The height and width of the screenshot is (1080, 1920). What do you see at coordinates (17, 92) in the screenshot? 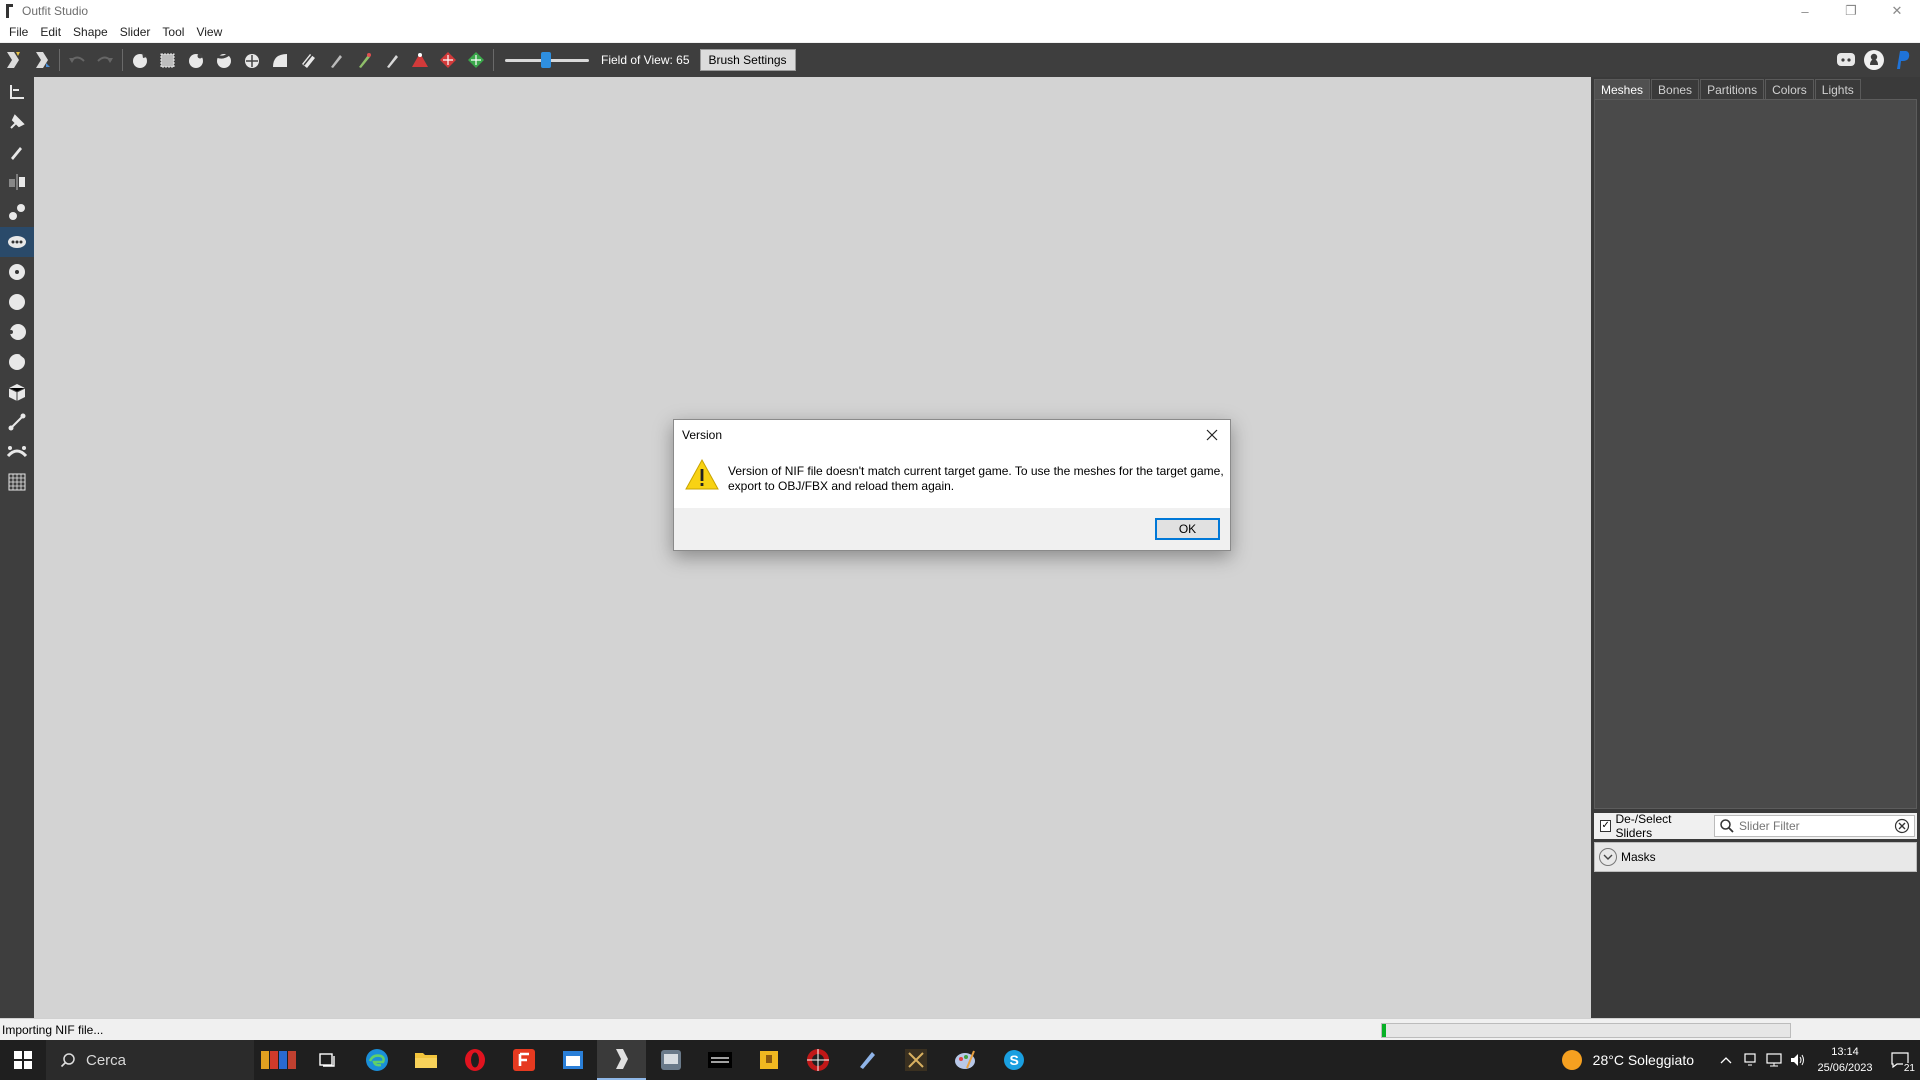
I see `transform-tool-icon` at bounding box center [17, 92].